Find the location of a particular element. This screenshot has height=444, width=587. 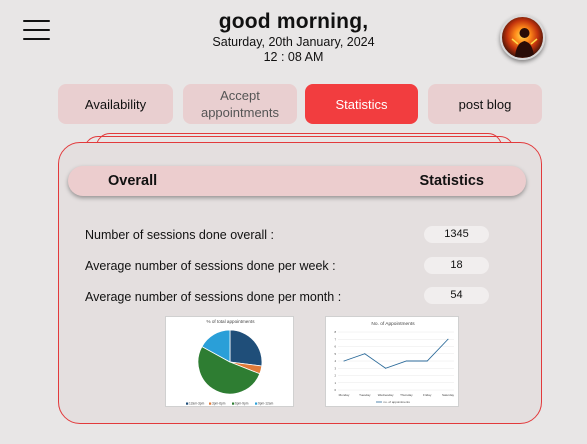

x-tick-label: Saturday is located at coordinates (448, 395).